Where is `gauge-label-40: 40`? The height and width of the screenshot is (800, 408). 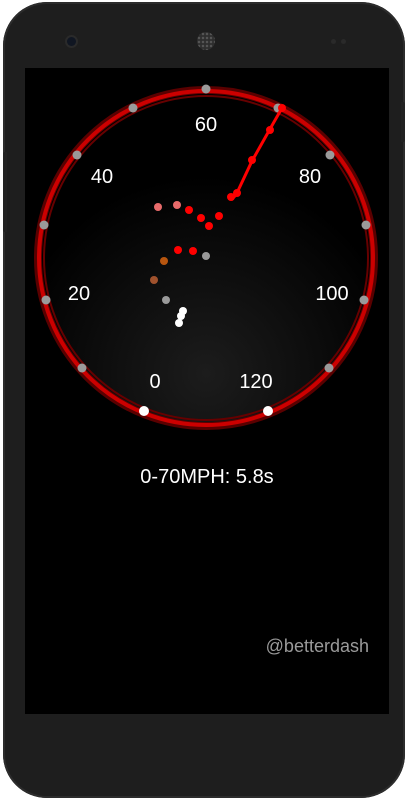
gauge-label-40: 40 is located at coordinates (102, 177).